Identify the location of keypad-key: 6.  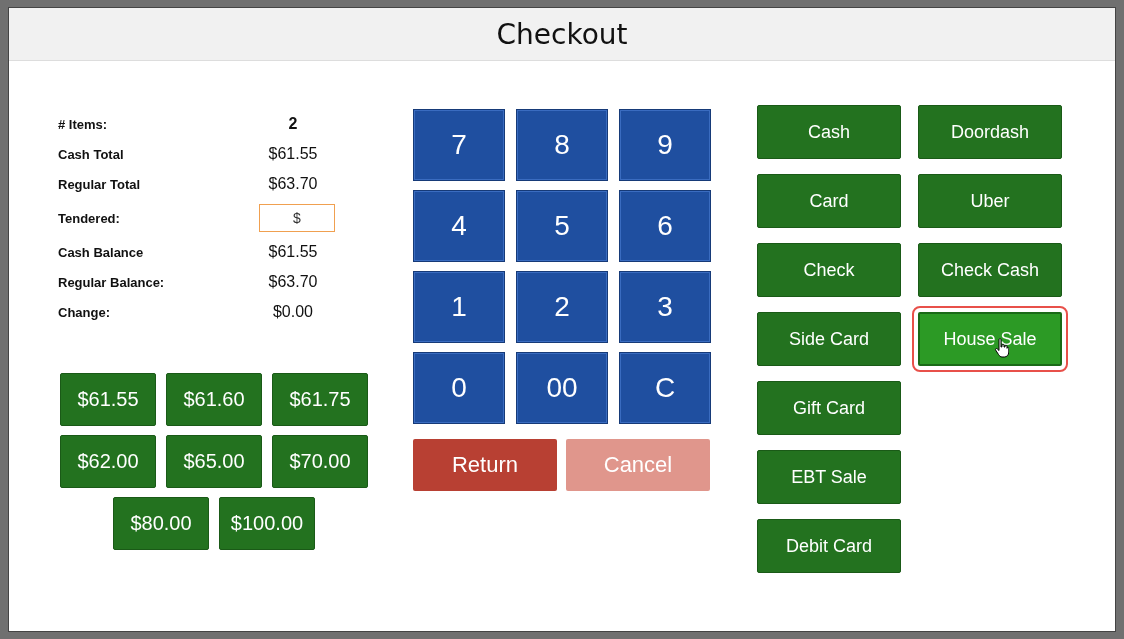
(665, 226).